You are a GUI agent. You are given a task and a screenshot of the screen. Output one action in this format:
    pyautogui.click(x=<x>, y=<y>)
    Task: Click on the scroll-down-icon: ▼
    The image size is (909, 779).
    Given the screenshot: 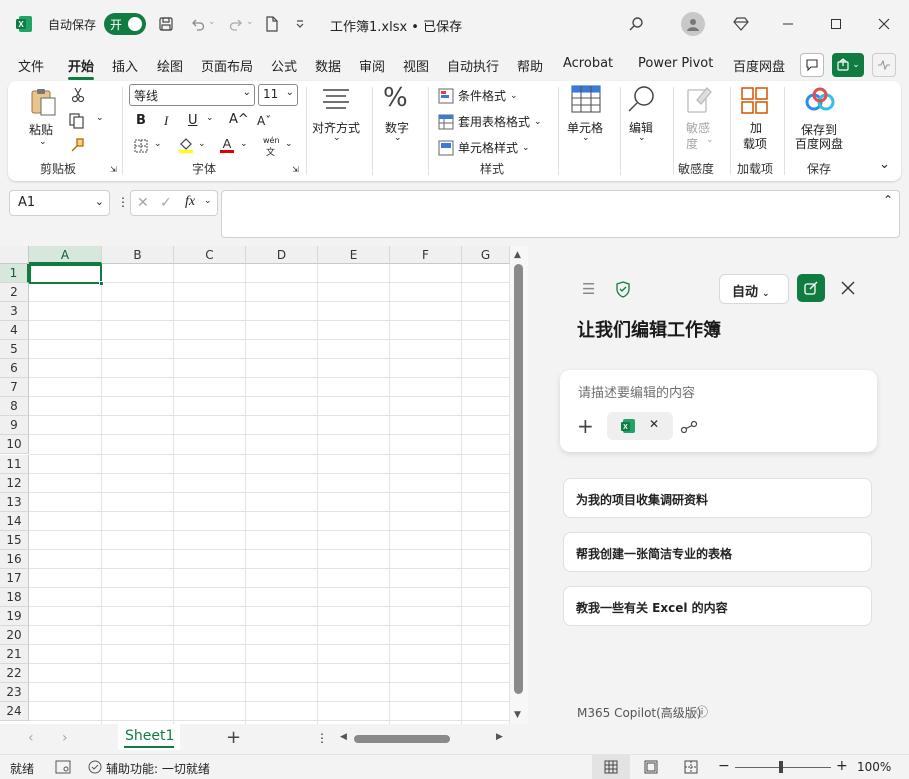 What is the action you would take?
    pyautogui.click(x=517, y=715)
    